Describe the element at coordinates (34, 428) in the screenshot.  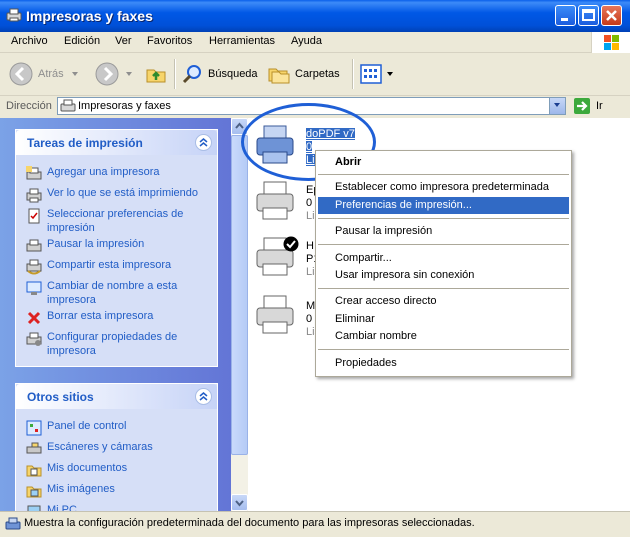
I see `control-panel-icon` at that location.